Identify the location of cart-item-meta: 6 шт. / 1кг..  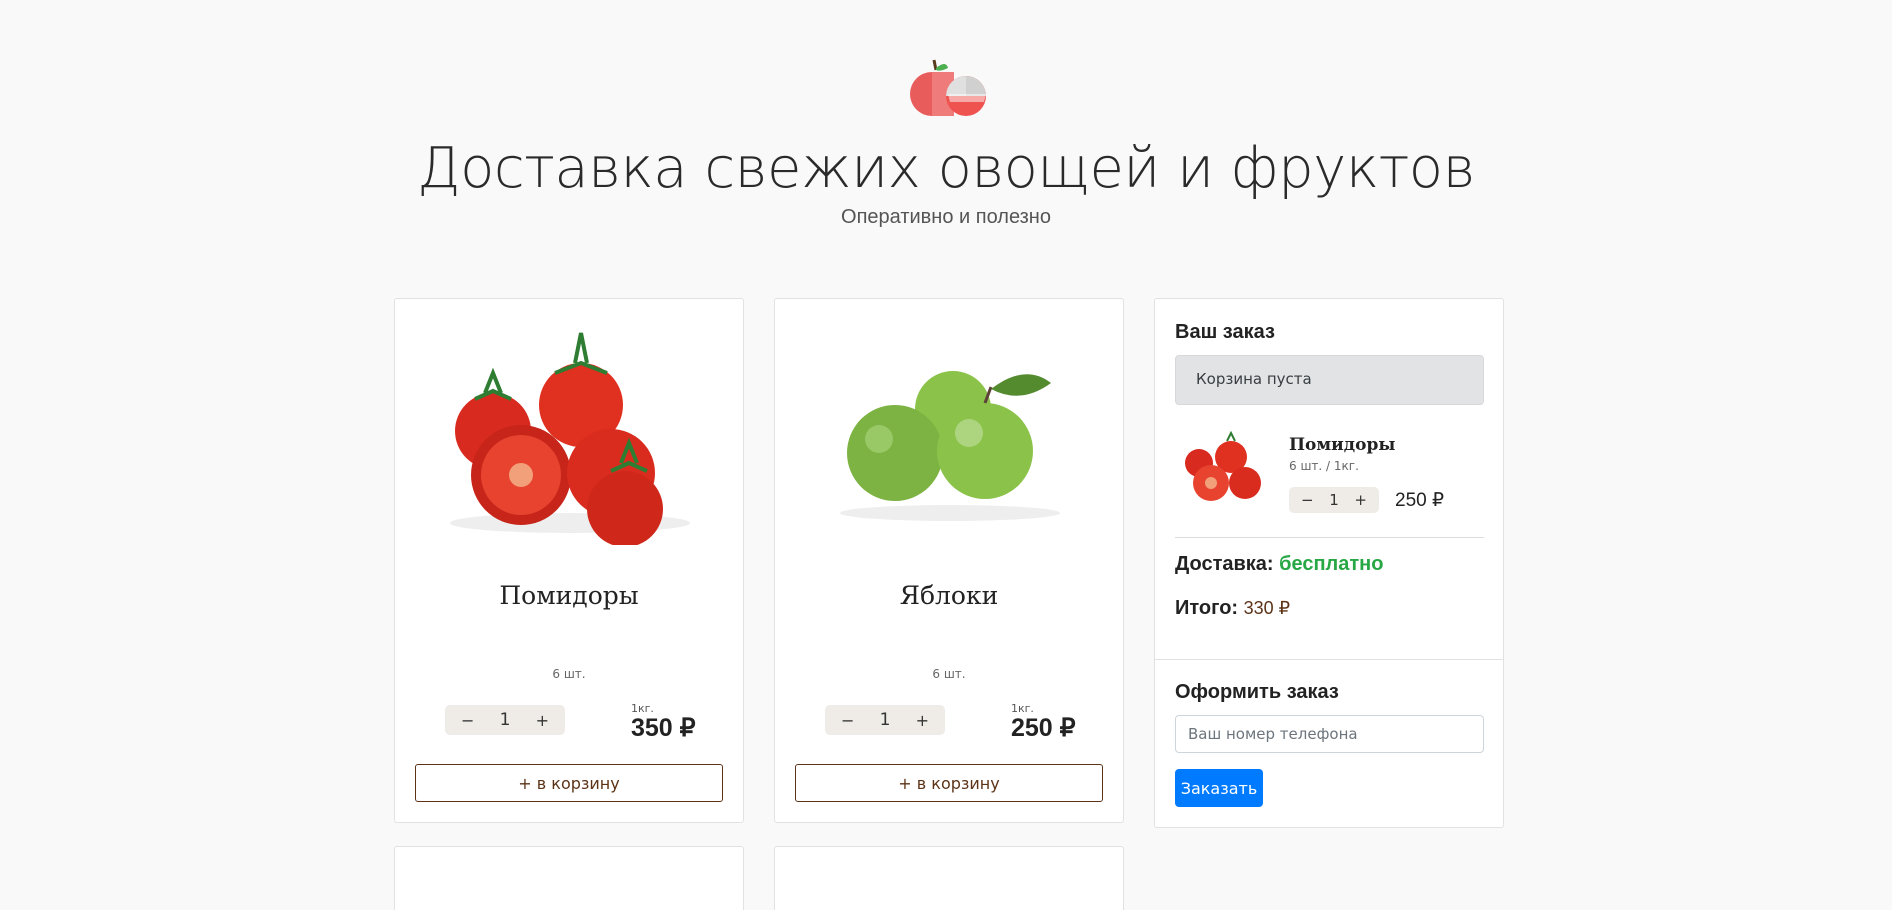
(1324, 466).